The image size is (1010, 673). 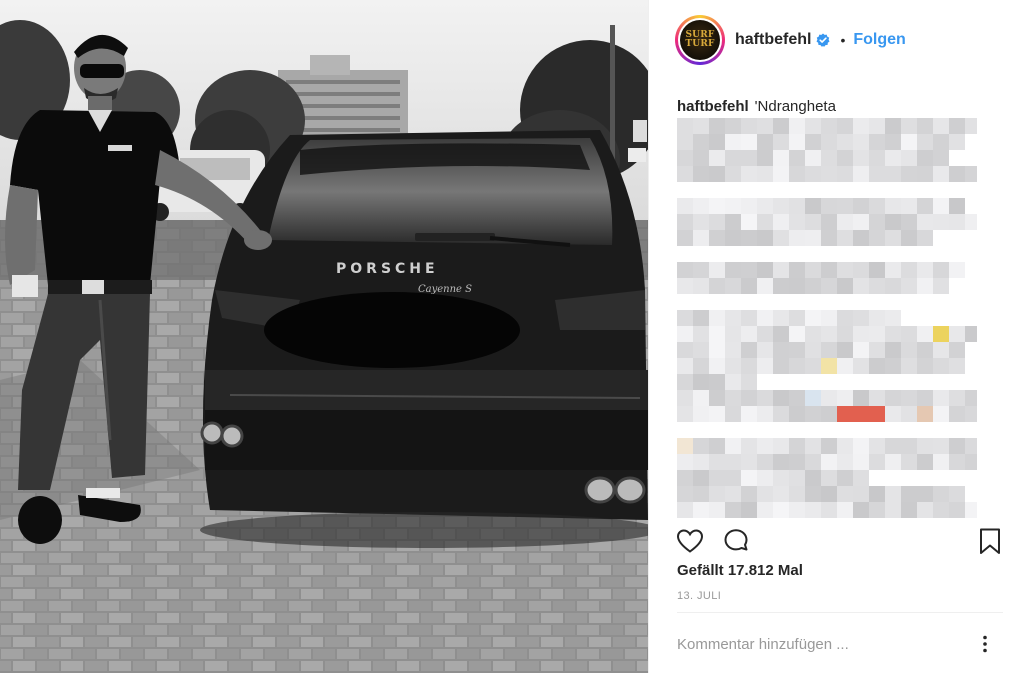 What do you see at coordinates (822, 644) in the screenshot?
I see `comment-input` at bounding box center [822, 644].